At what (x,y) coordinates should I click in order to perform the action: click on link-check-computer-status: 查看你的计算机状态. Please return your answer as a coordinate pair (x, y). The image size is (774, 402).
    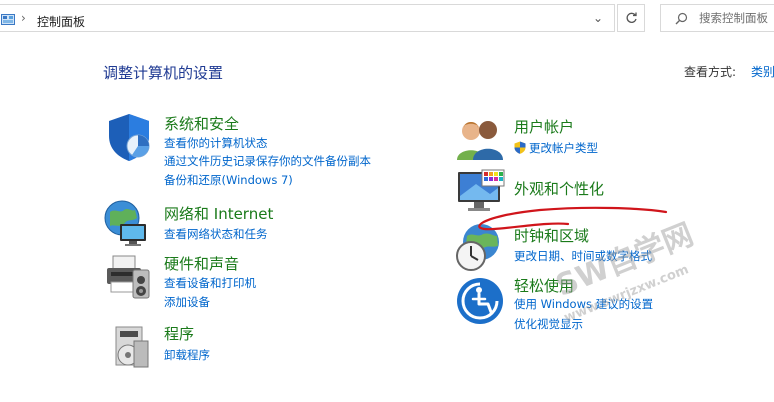
    Looking at the image, I should click on (216, 143).